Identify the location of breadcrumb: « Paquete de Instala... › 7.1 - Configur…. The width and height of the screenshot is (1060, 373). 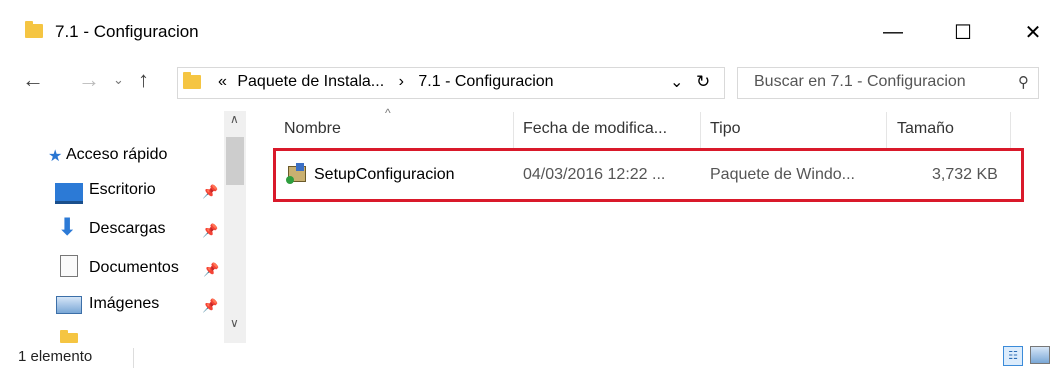
(386, 82).